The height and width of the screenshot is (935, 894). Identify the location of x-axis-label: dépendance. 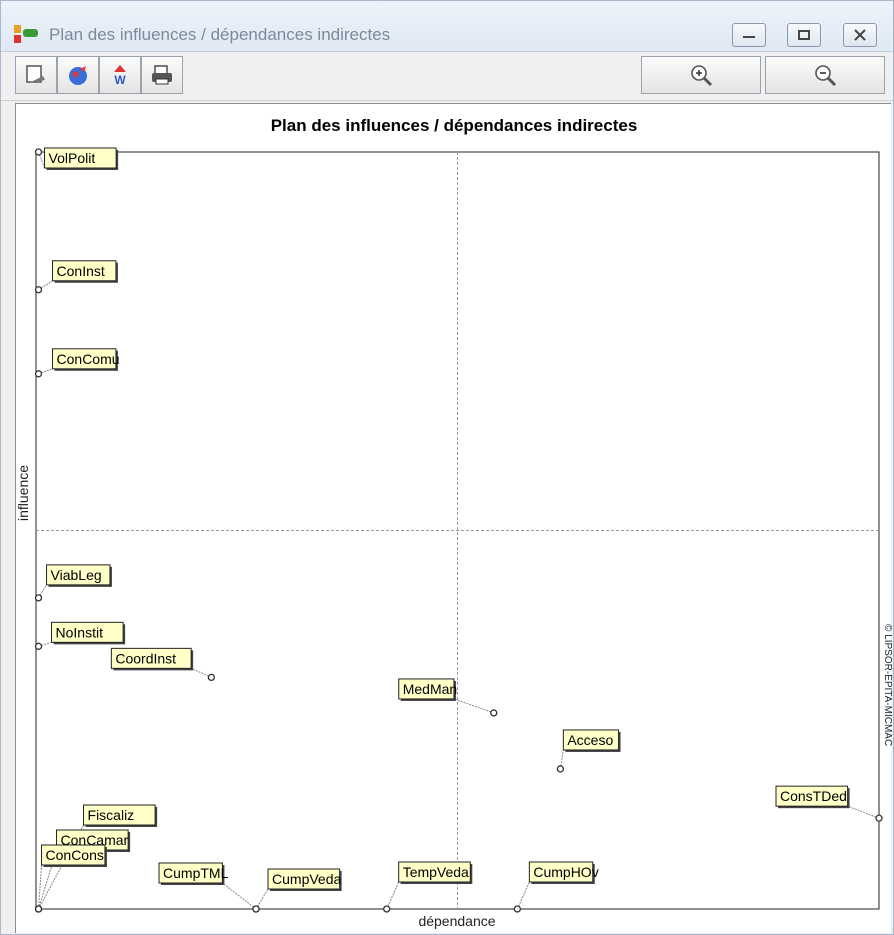
(456, 921).